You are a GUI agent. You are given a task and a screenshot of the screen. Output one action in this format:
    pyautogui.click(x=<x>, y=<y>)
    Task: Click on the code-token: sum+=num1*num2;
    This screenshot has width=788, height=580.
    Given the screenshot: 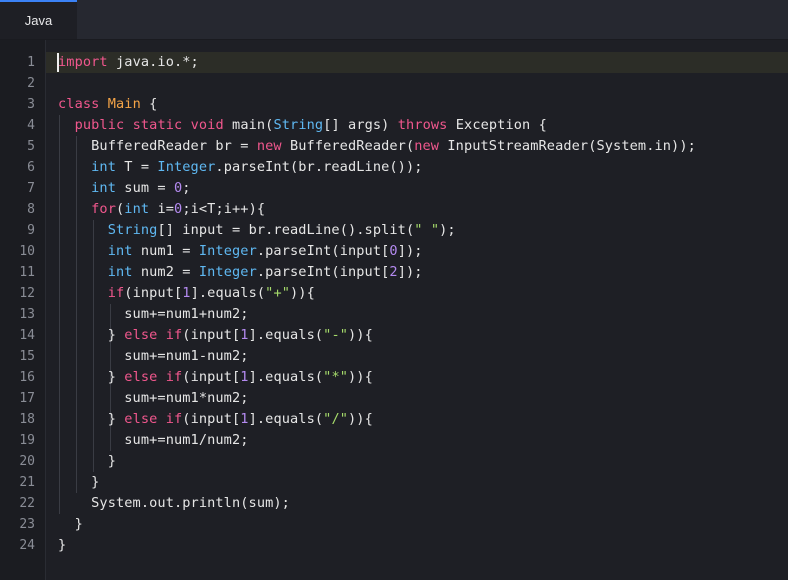 What is the action you would take?
    pyautogui.click(x=153, y=398)
    